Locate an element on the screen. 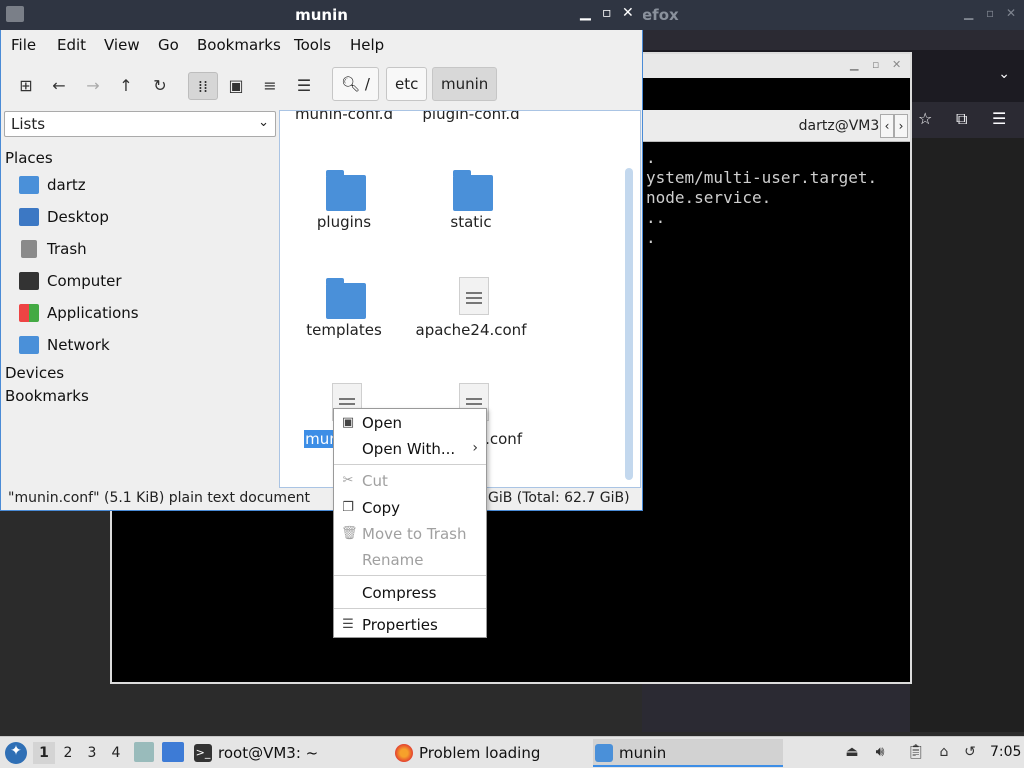  menu-file: File is located at coordinates (23, 45).